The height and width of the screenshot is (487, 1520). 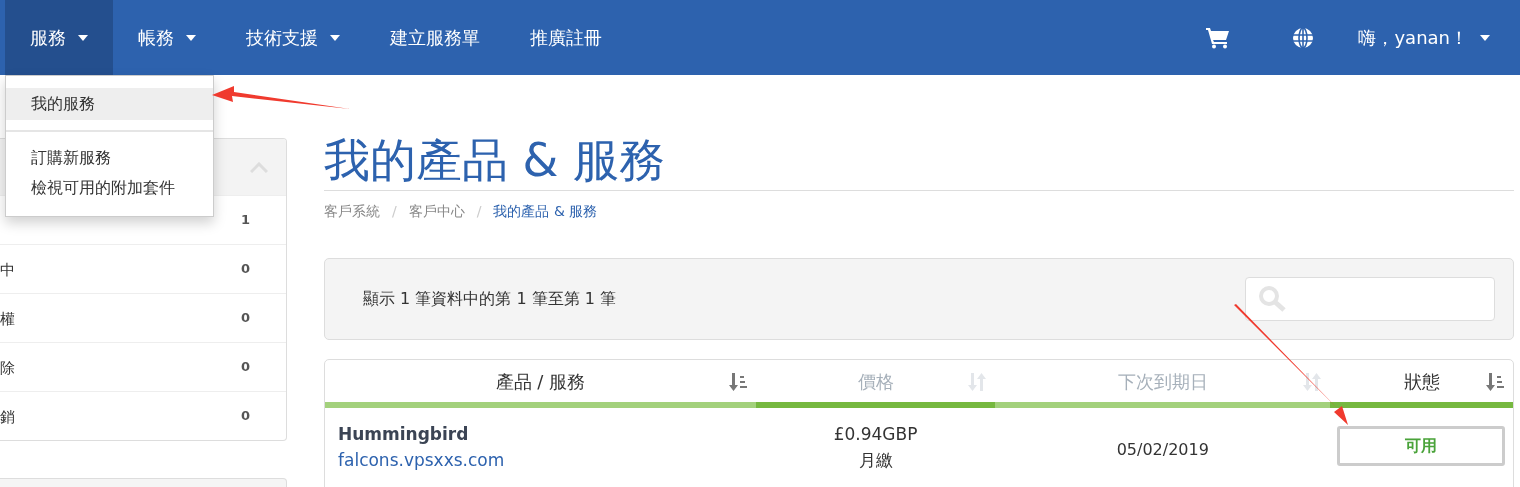 I want to click on status-label: 權, so click(x=7, y=319).